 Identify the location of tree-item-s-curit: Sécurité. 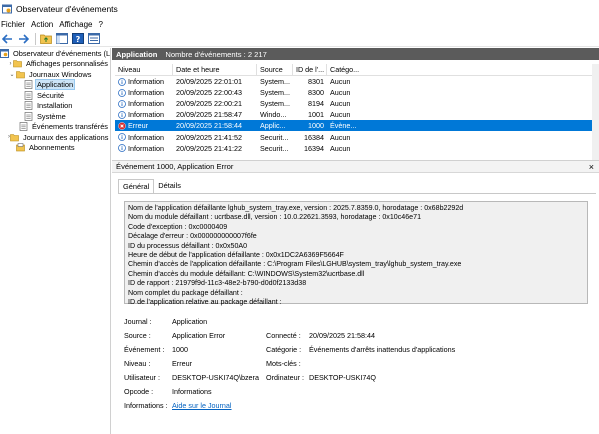
(55, 95).